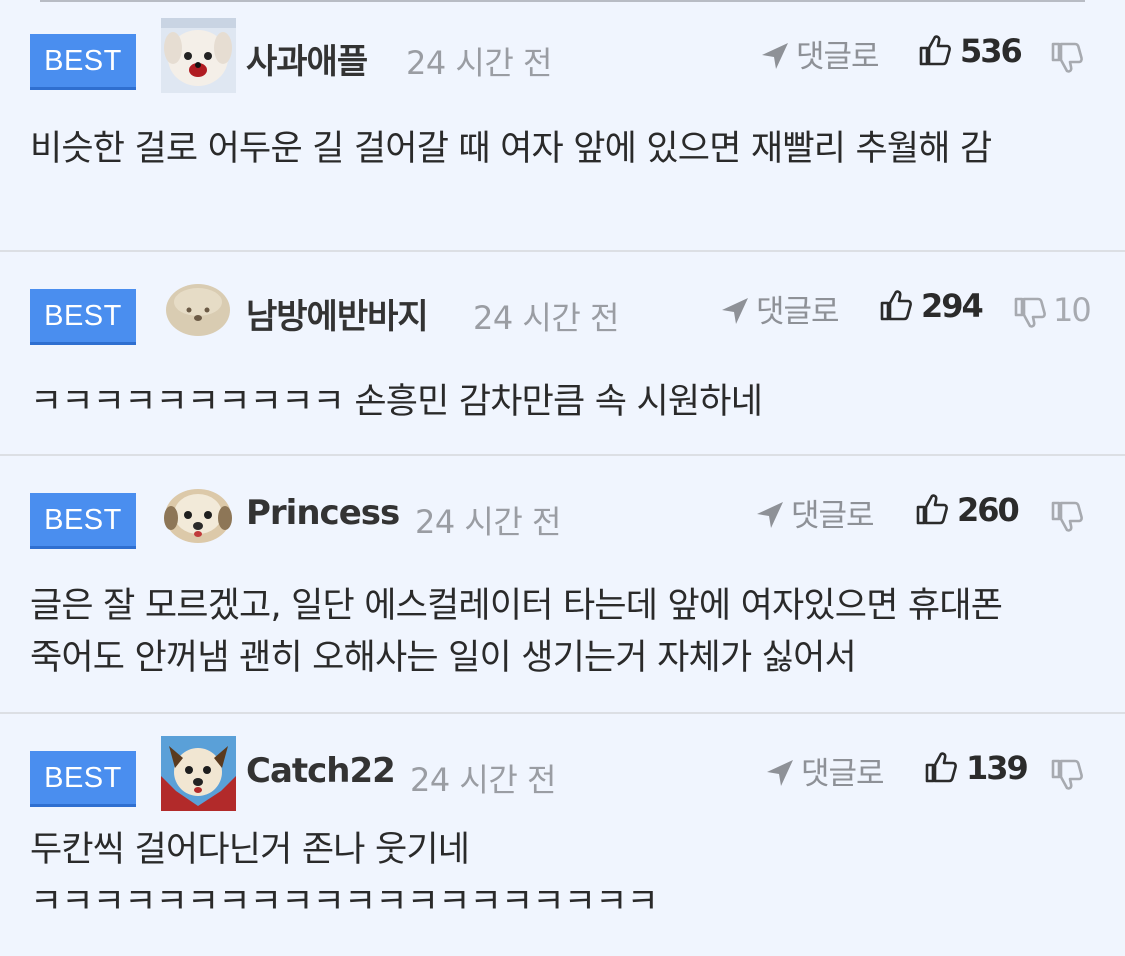  What do you see at coordinates (1052, 310) in the screenshot?
I see `dislike-button: 10` at bounding box center [1052, 310].